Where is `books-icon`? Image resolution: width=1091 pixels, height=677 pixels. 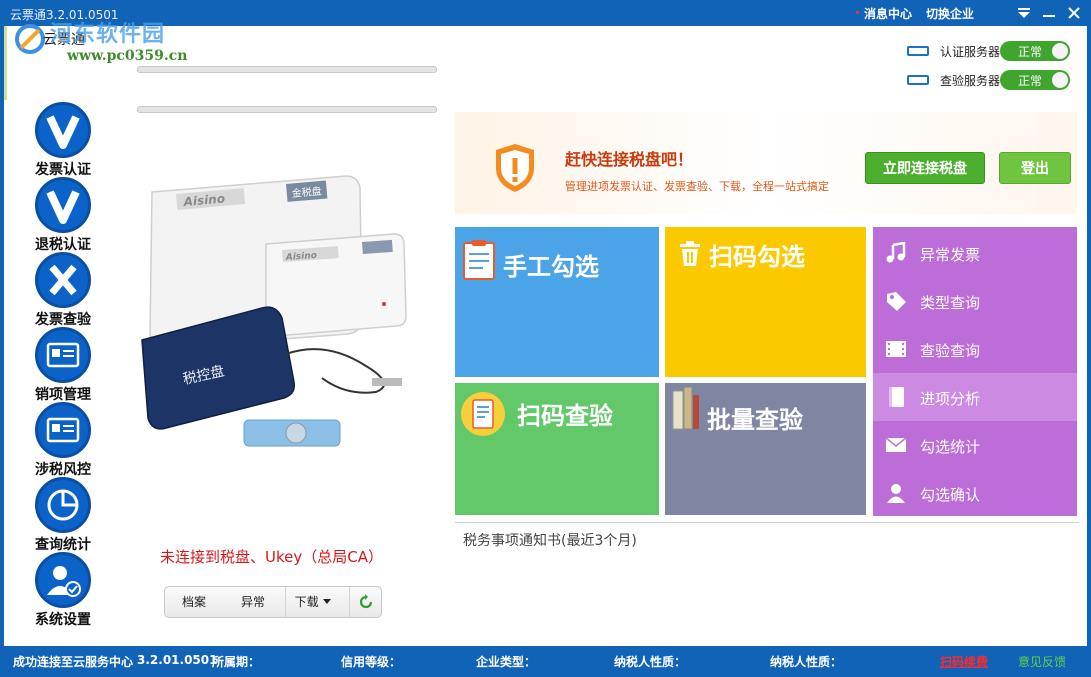 books-icon is located at coordinates (685, 408).